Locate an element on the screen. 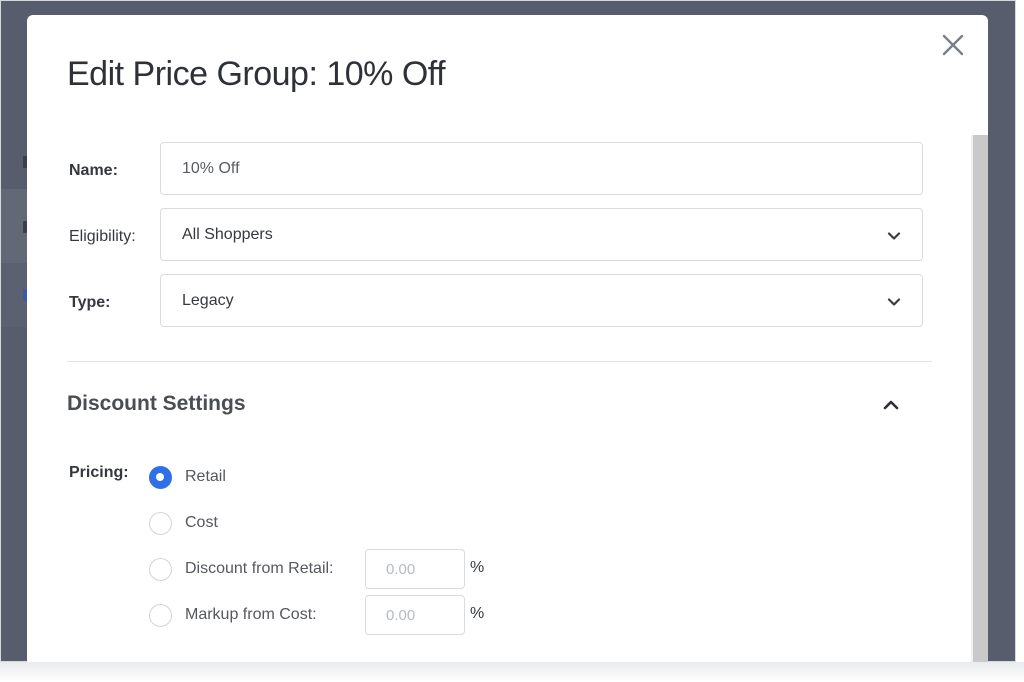 Image resolution: width=1024 pixels, height=682 pixels. pricing-option-cost: Cost is located at coordinates (183, 523).